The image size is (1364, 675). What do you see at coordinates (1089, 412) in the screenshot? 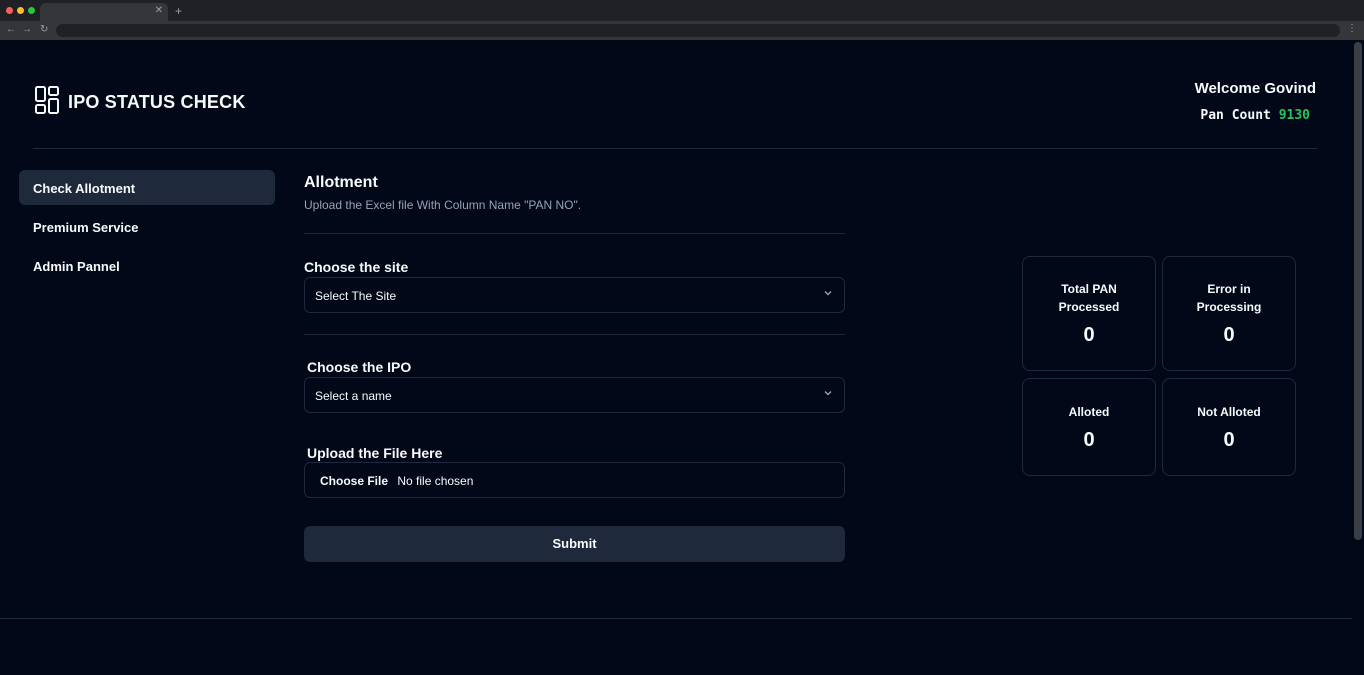
I see `stat-label: Alloted` at bounding box center [1089, 412].